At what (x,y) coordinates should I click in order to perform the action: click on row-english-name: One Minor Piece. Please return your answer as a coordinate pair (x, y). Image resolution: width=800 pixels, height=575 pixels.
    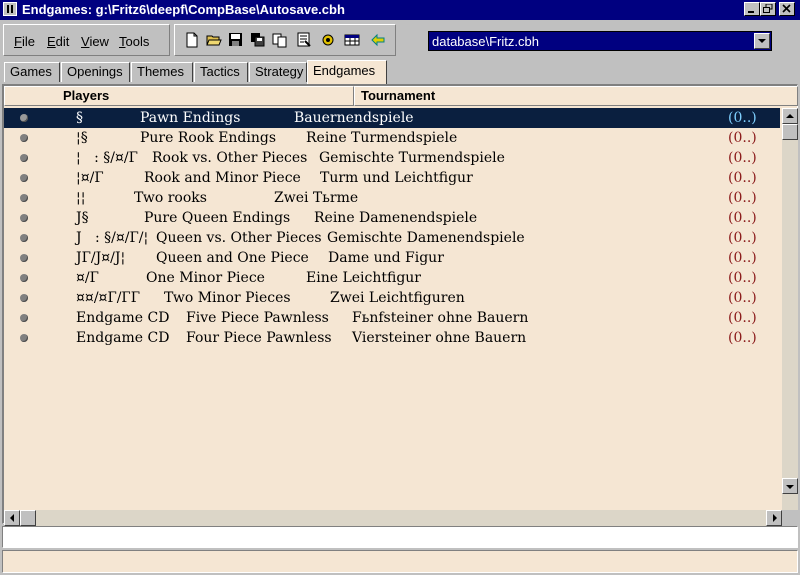
    Looking at the image, I should click on (205, 278).